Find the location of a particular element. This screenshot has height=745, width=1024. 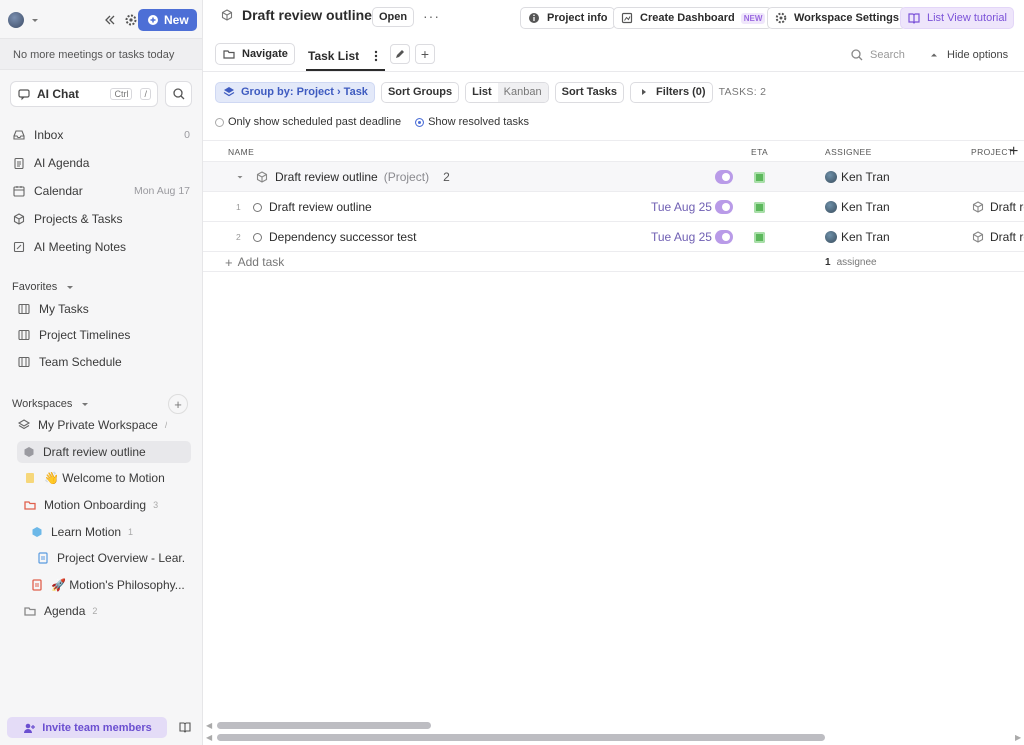

favorites-header: Favorites is located at coordinates (44, 287).